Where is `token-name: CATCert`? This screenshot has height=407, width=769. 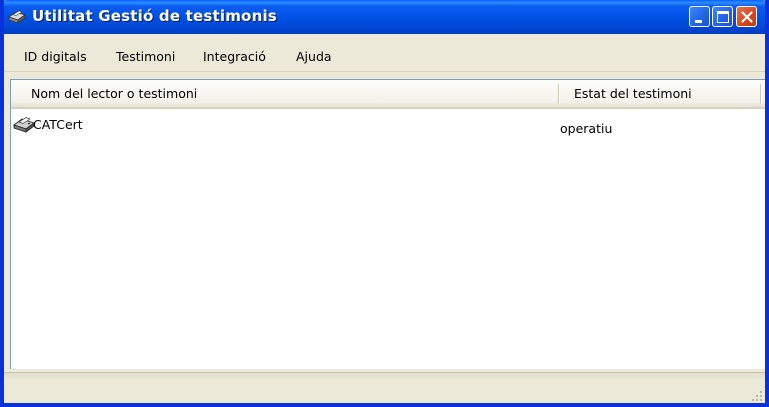
token-name: CATCert is located at coordinates (58, 124).